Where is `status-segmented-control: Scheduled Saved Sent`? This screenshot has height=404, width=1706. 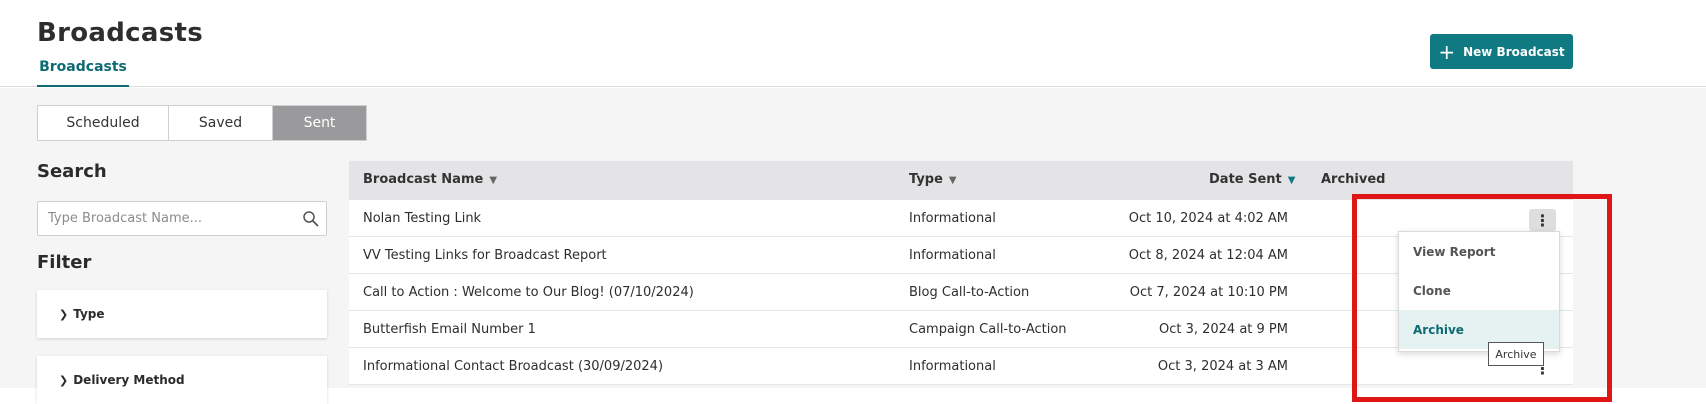
status-segmented-control: Scheduled Saved Sent is located at coordinates (202, 123).